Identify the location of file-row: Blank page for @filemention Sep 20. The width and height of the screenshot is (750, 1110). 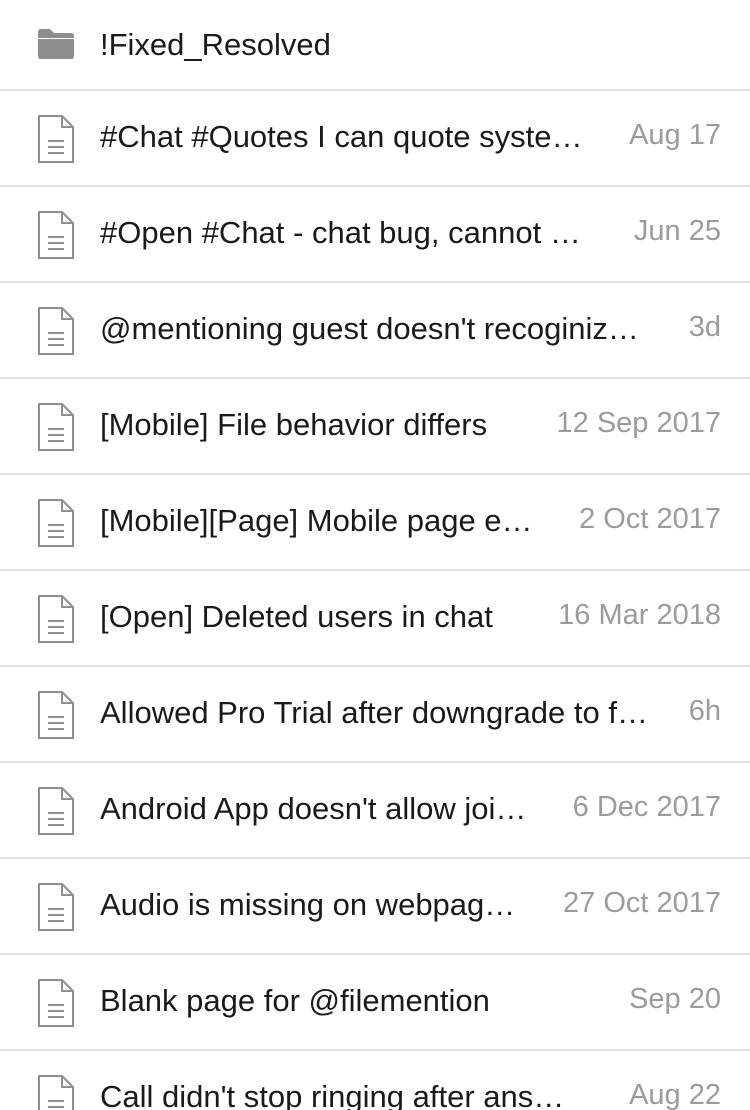
(375, 1003).